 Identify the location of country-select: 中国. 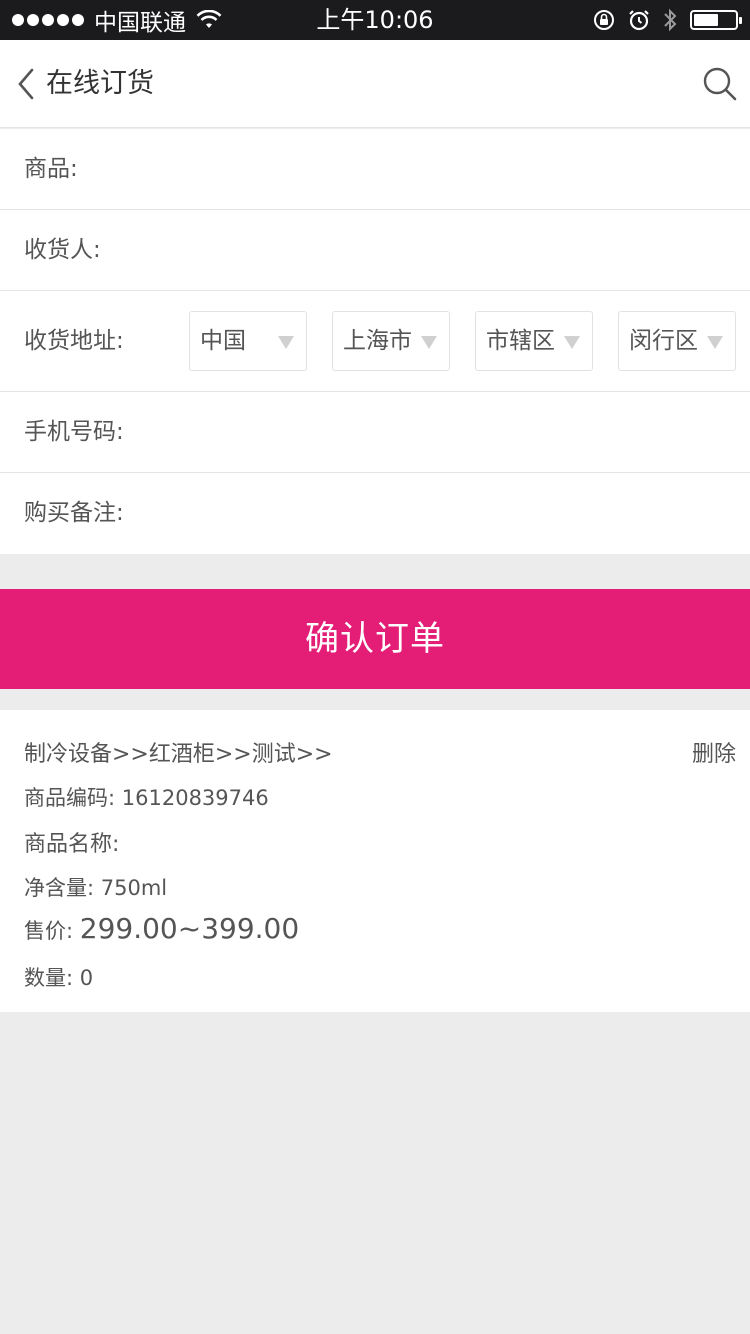
(248, 341).